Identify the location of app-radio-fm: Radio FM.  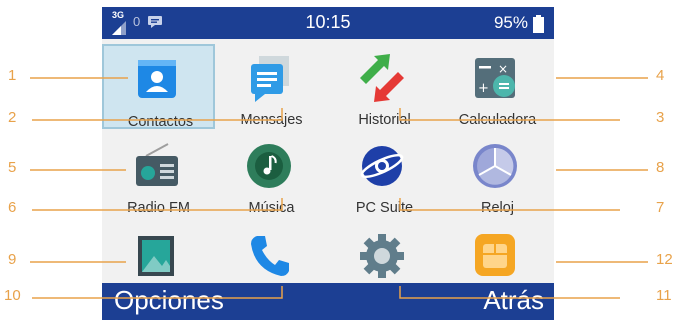
(158, 174).